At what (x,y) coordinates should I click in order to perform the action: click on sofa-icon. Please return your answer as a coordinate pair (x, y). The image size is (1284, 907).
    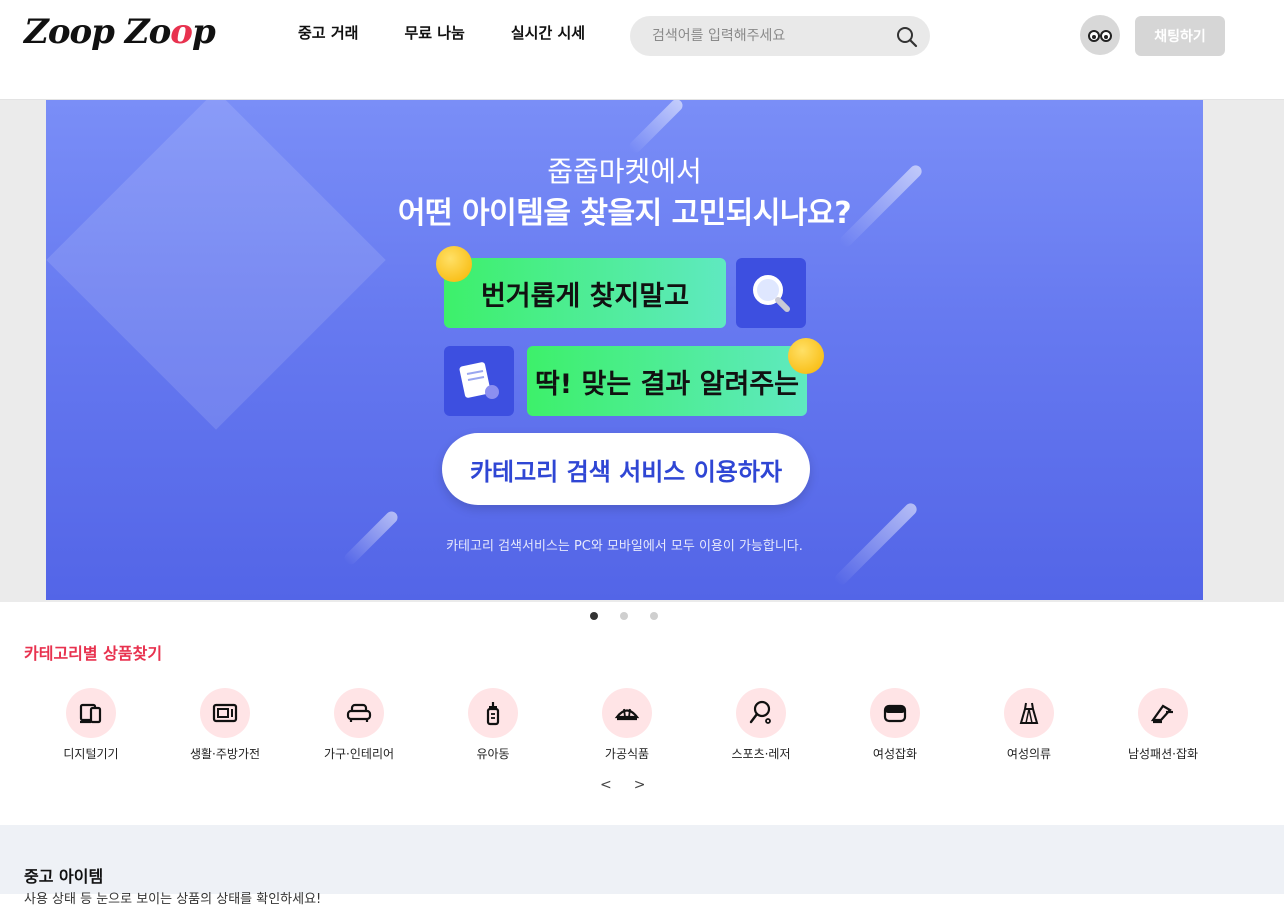
    Looking at the image, I should click on (359, 712).